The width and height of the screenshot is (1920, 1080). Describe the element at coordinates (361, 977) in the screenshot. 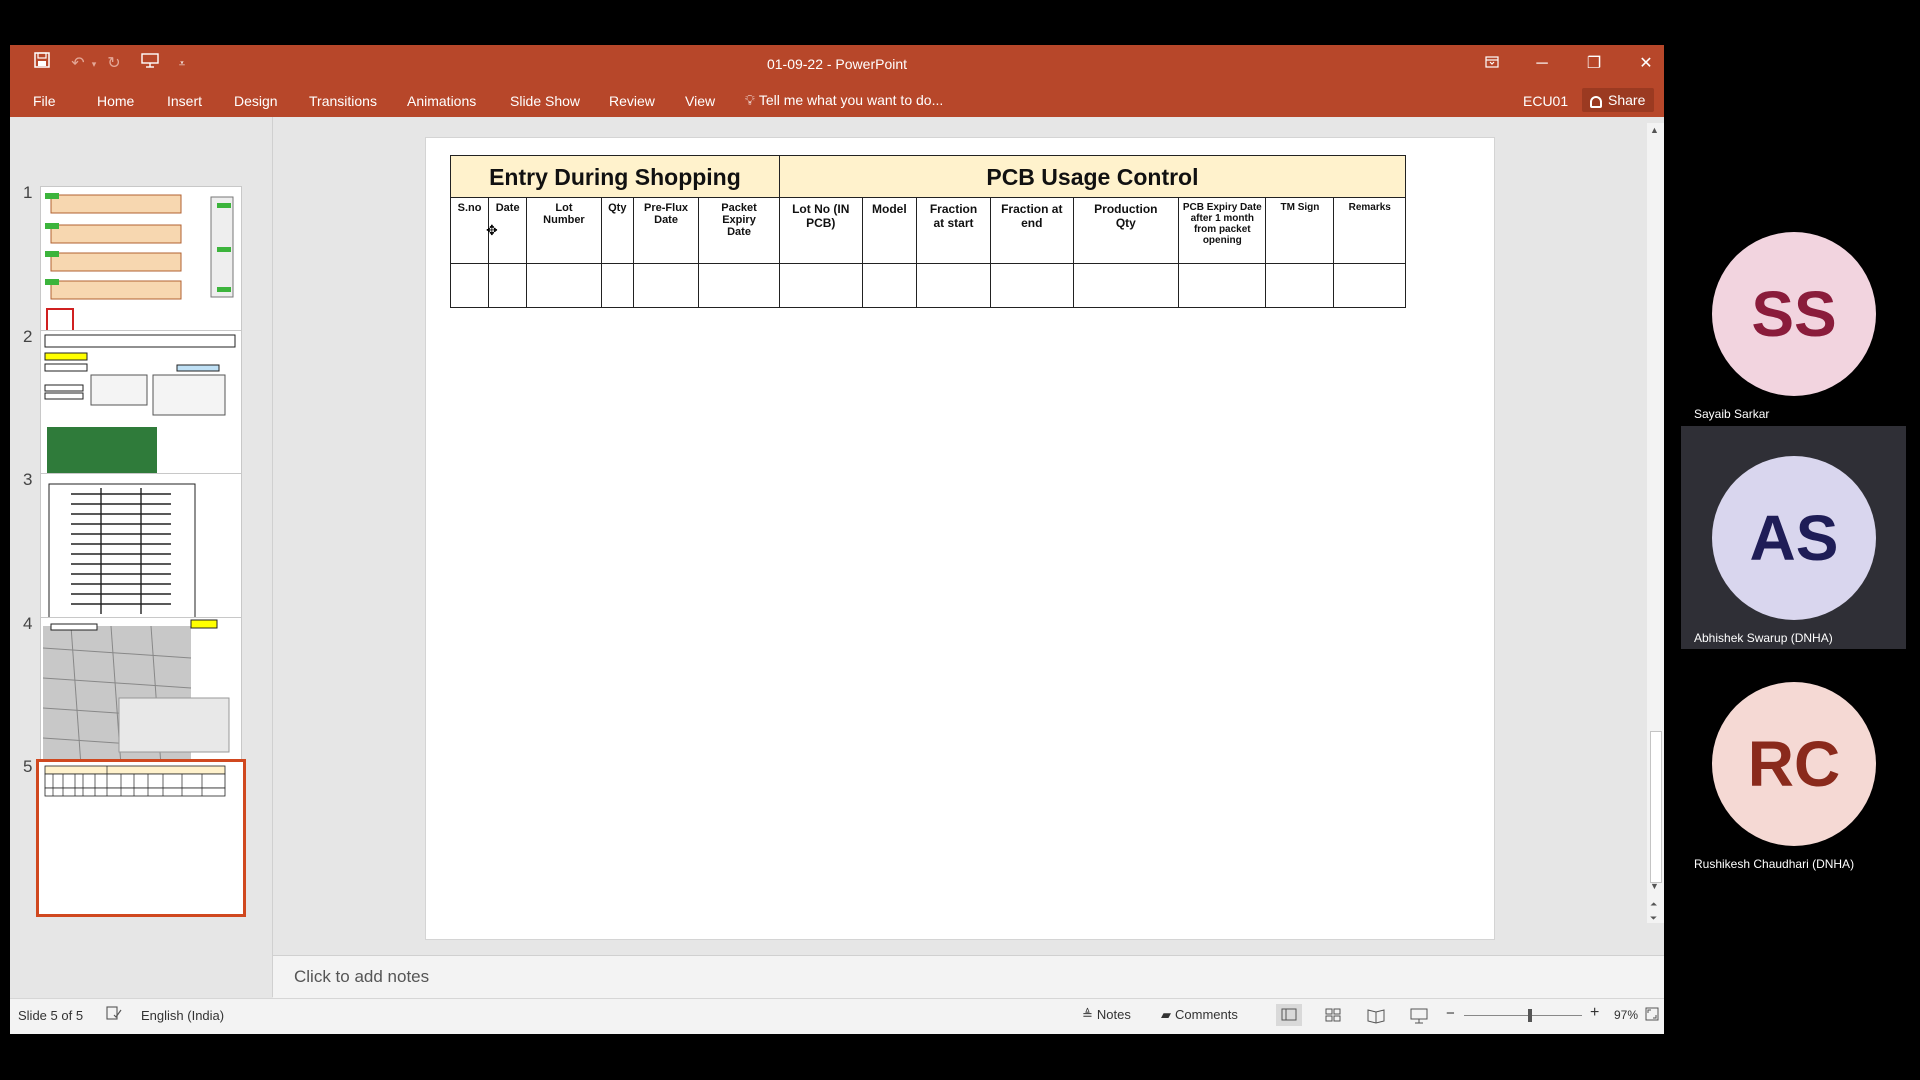

I see `notes-placeholder: Click to add notes` at that location.